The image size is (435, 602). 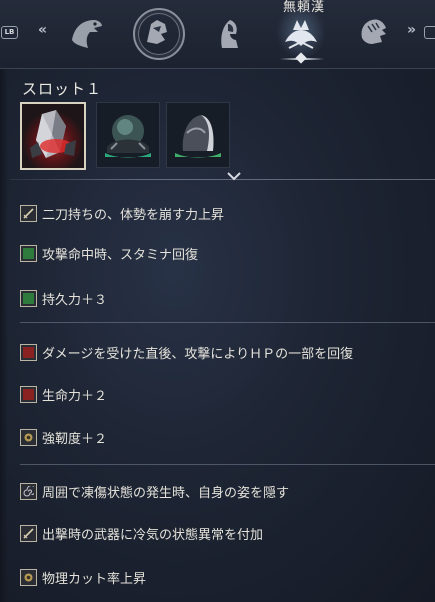 I want to click on rb-button-hint, so click(x=429, y=32).